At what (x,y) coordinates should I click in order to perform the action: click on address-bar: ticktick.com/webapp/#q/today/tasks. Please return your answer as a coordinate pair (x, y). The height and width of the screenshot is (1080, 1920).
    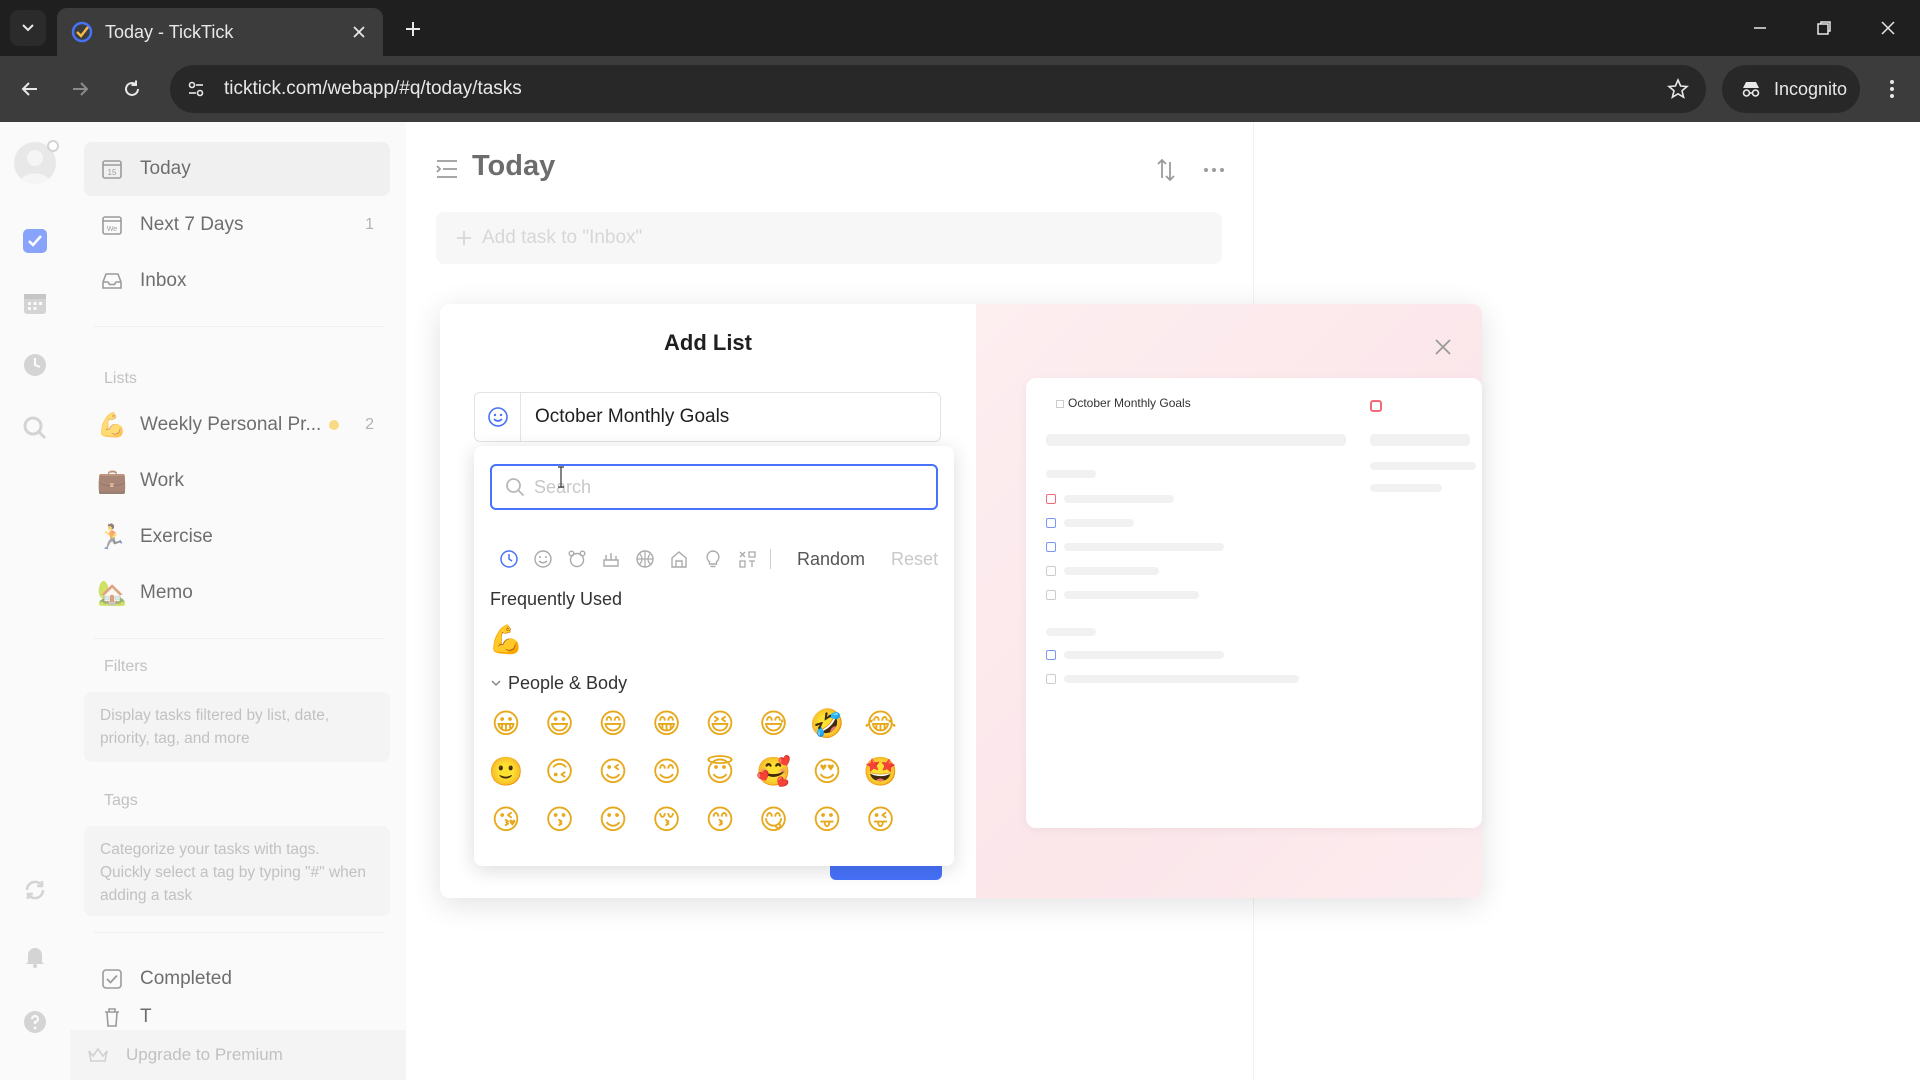
    Looking at the image, I should click on (938, 89).